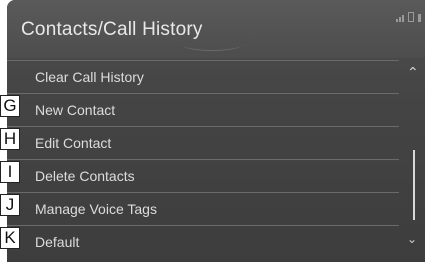  Describe the element at coordinates (10, 205) in the screenshot. I see `marker-j: J` at that location.